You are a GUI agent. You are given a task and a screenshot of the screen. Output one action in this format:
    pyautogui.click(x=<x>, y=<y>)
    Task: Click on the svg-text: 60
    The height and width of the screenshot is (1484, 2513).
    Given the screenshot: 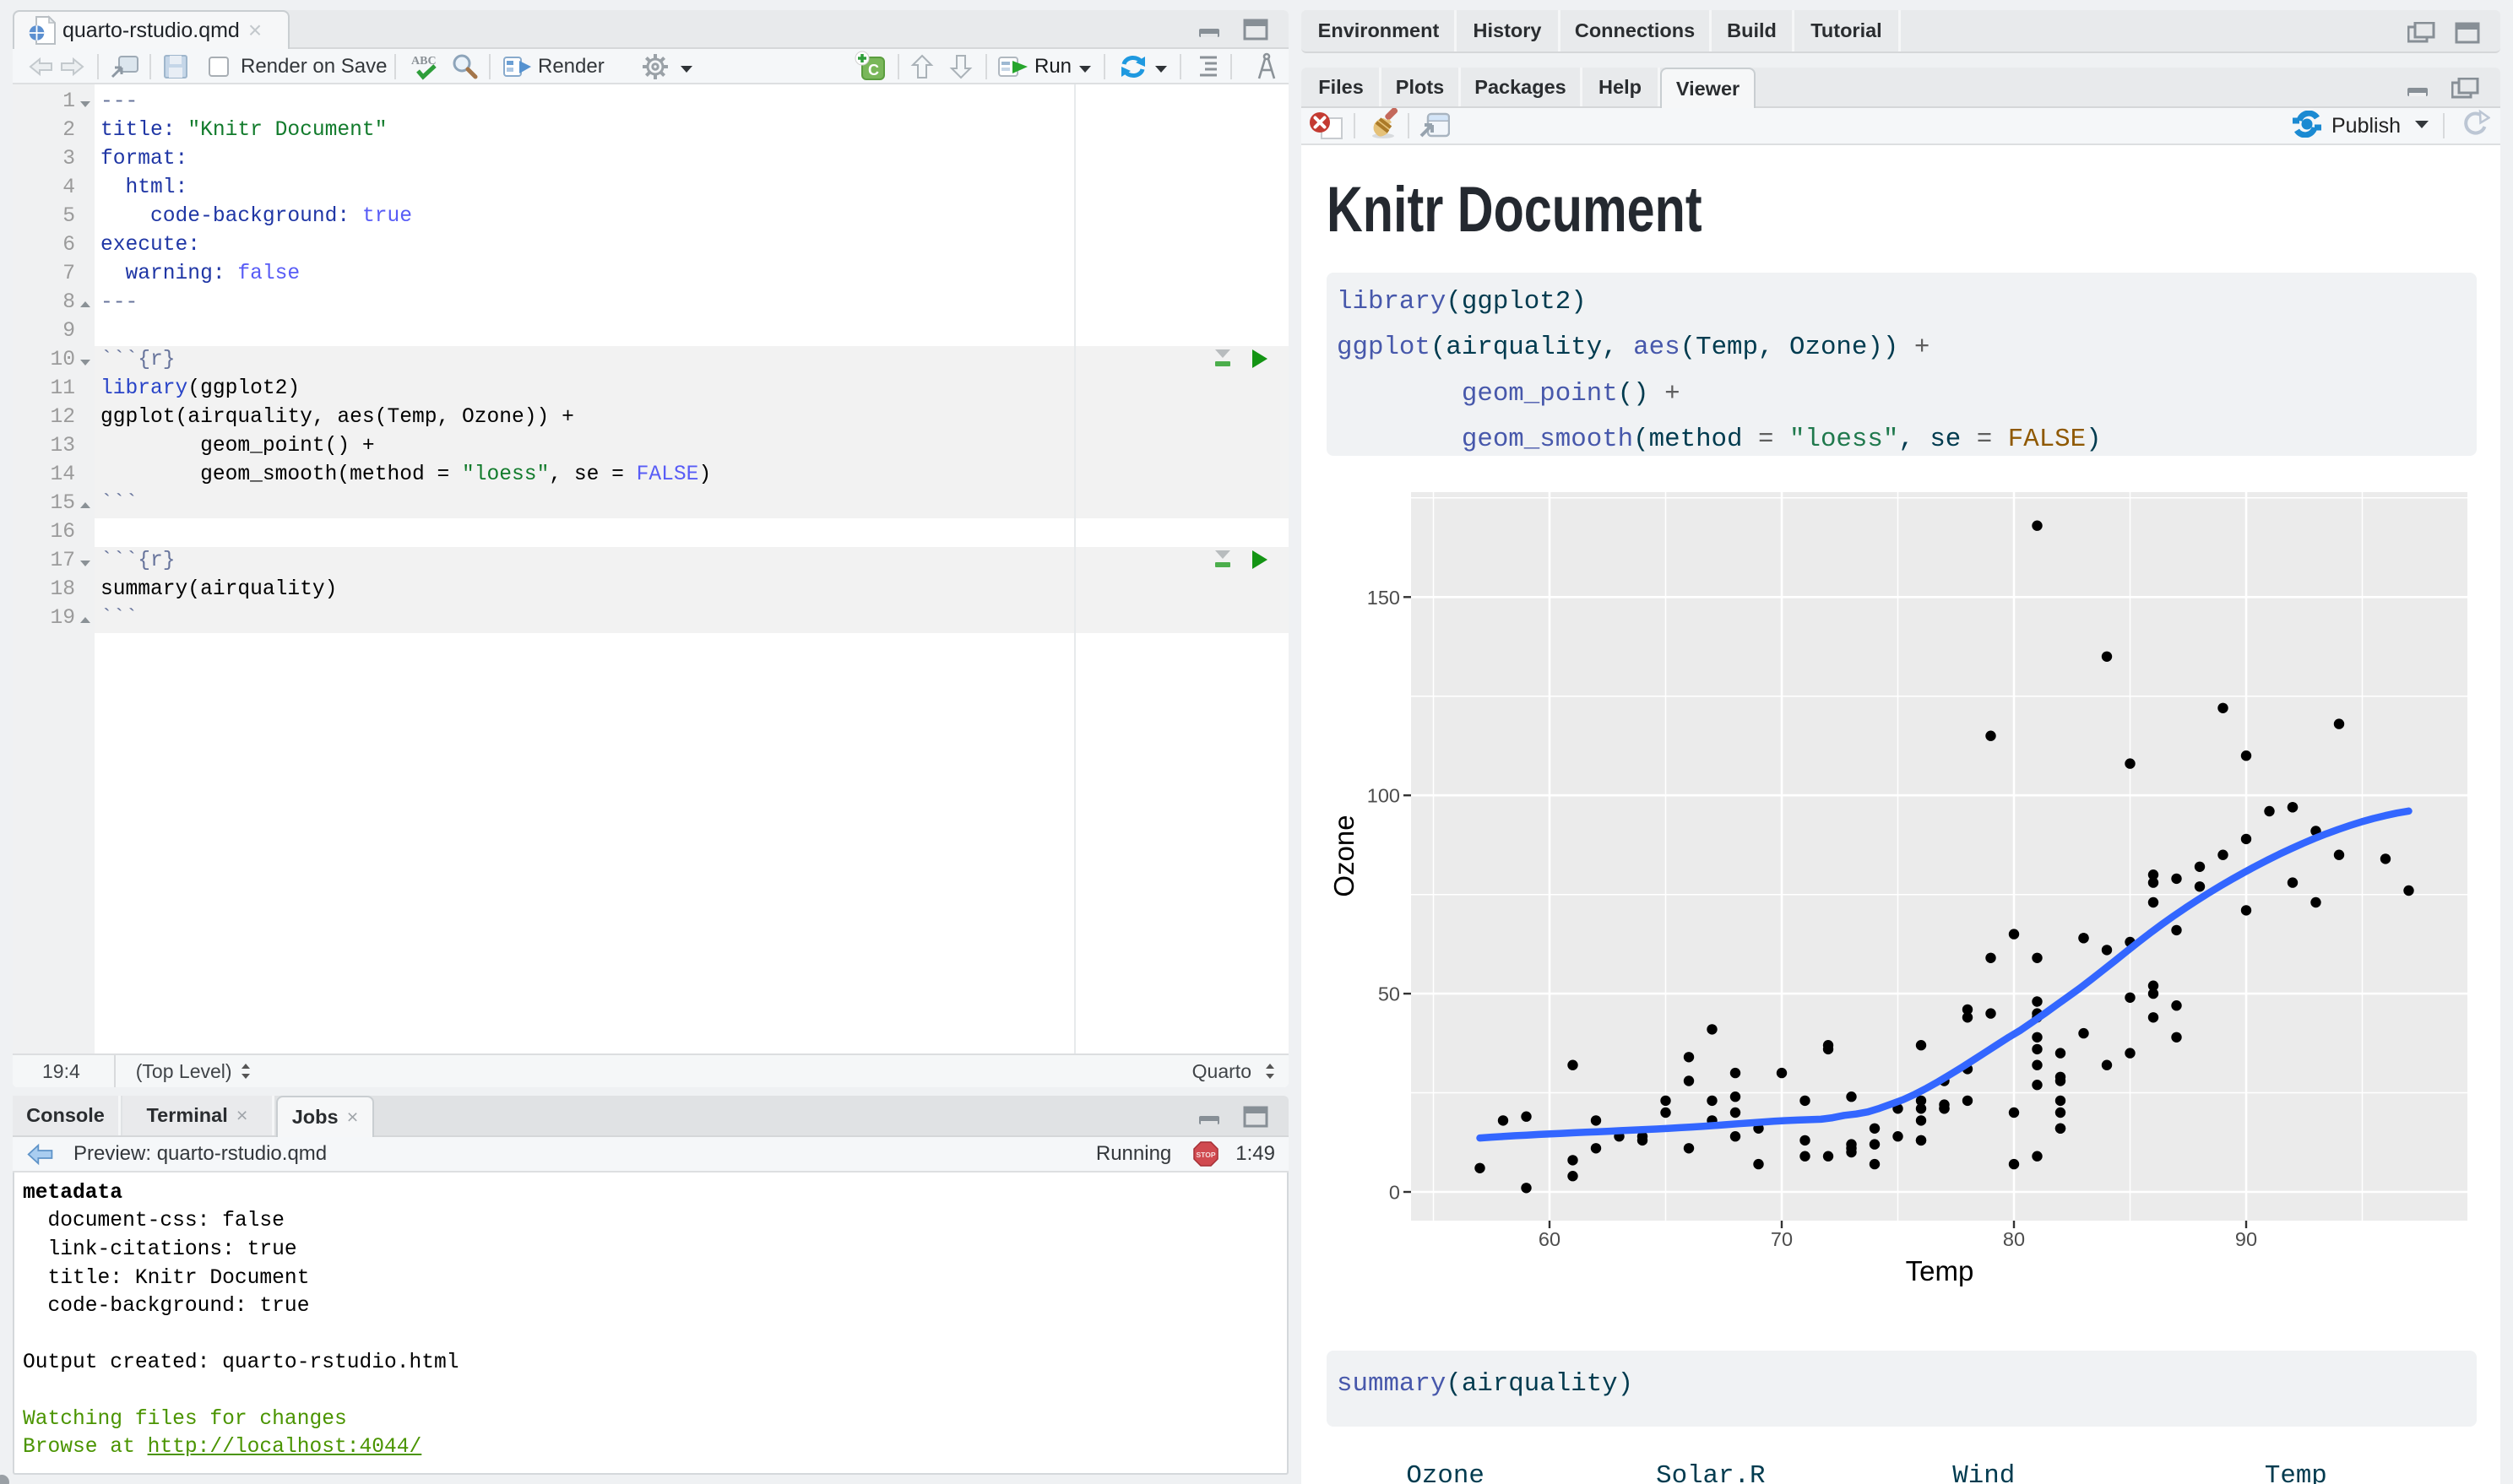 What is the action you would take?
    pyautogui.click(x=1550, y=1239)
    